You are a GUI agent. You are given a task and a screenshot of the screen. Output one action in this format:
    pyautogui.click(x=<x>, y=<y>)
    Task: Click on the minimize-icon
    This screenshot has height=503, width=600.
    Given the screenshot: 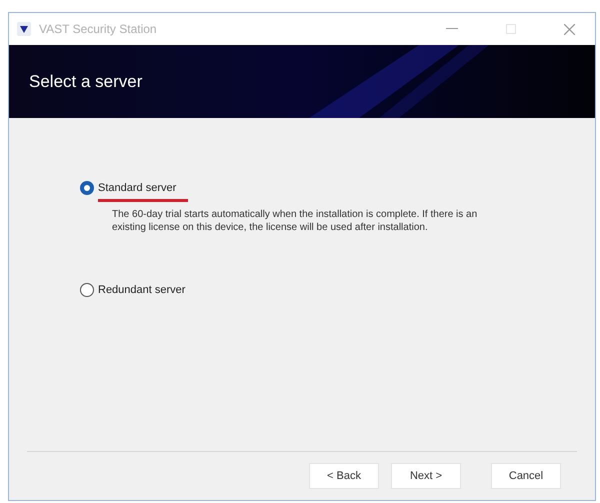 What is the action you would take?
    pyautogui.click(x=452, y=29)
    